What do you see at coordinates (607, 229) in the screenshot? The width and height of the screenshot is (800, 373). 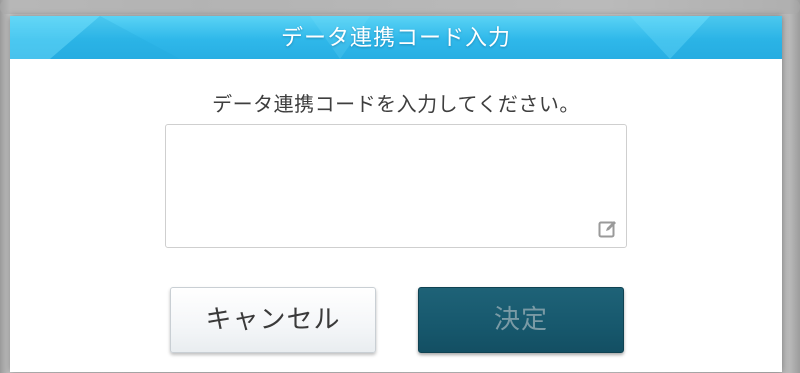 I see `pencil-edit-icon` at bounding box center [607, 229].